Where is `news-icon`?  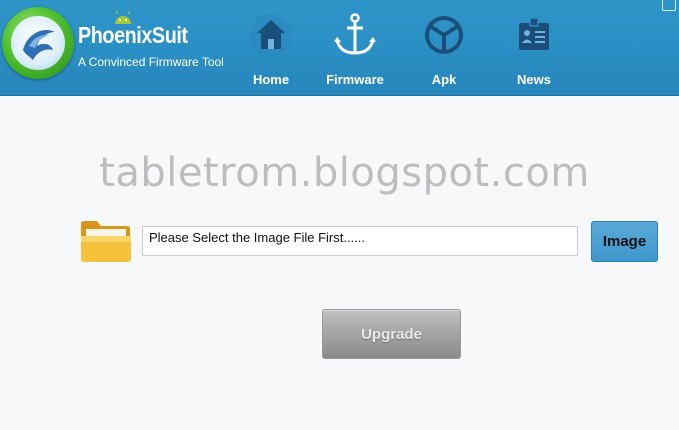 news-icon is located at coordinates (534, 33).